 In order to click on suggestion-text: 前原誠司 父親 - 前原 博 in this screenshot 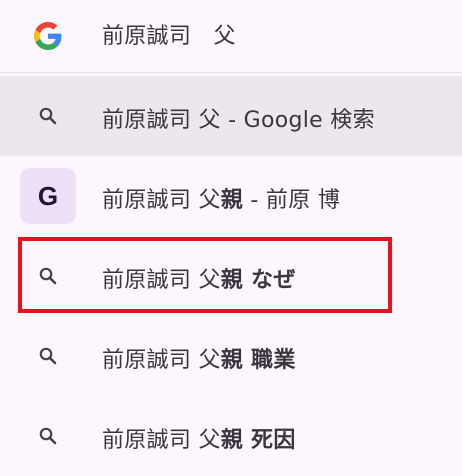, I will do `click(221, 200)`.